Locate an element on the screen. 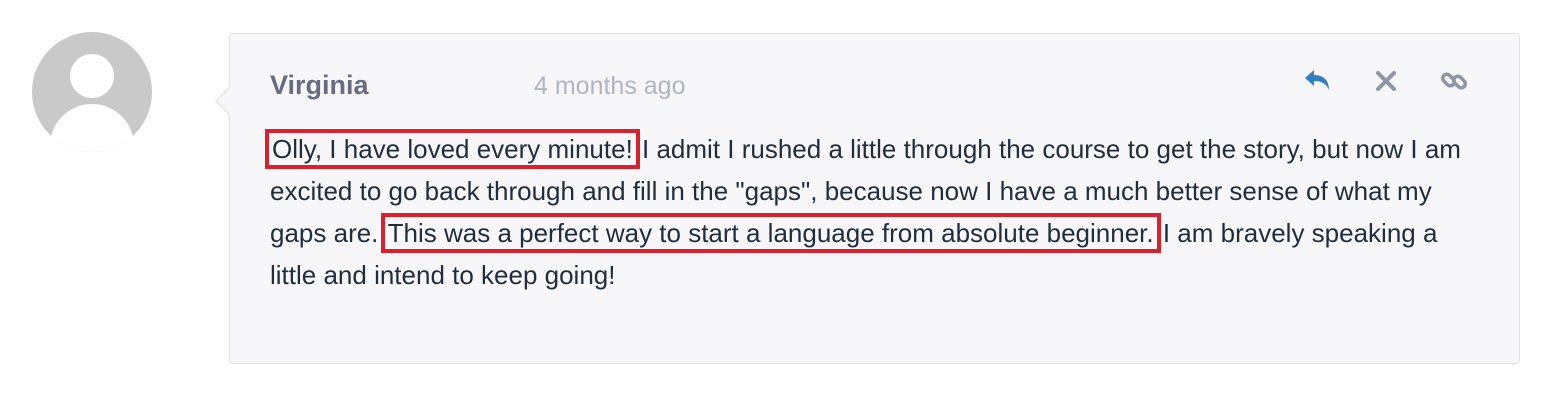 Image resolution: width=1546 pixels, height=402 pixels. avatar is located at coordinates (92, 92).